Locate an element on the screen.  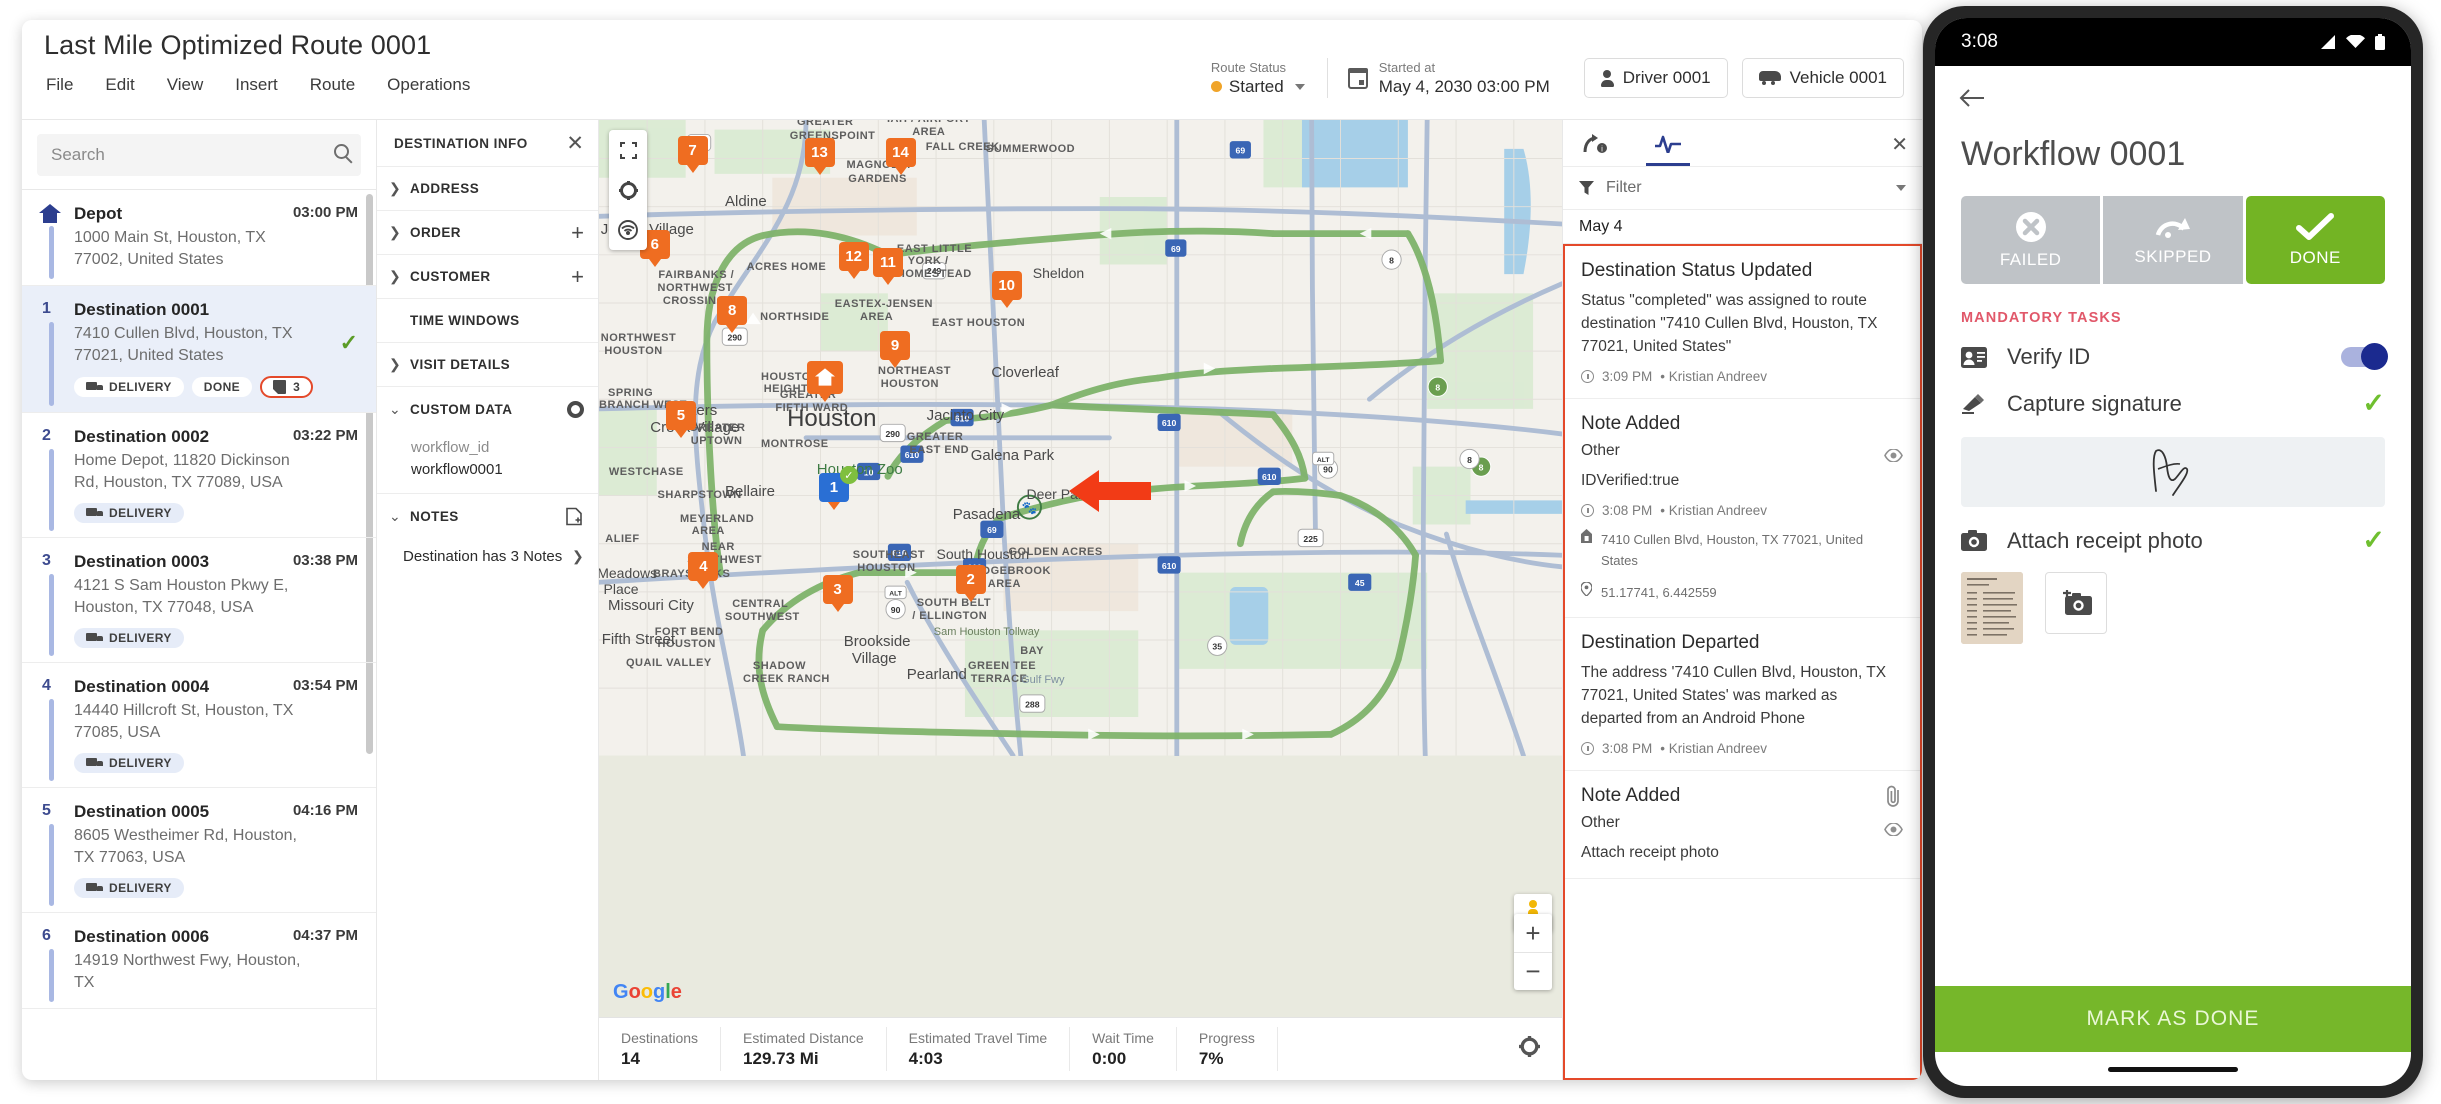
route-connector is located at coordinates (51, 865).